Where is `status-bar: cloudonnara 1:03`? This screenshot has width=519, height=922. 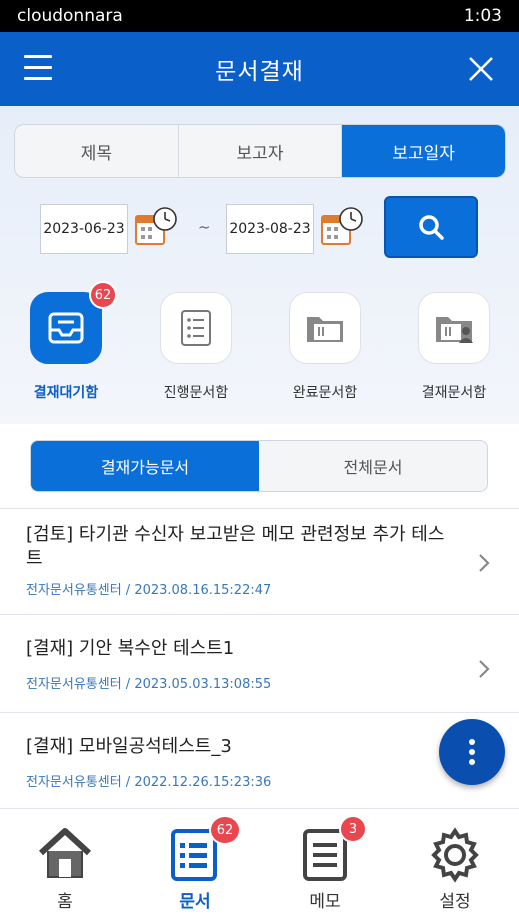
status-bar: cloudonnara 1:03 is located at coordinates (259, 16).